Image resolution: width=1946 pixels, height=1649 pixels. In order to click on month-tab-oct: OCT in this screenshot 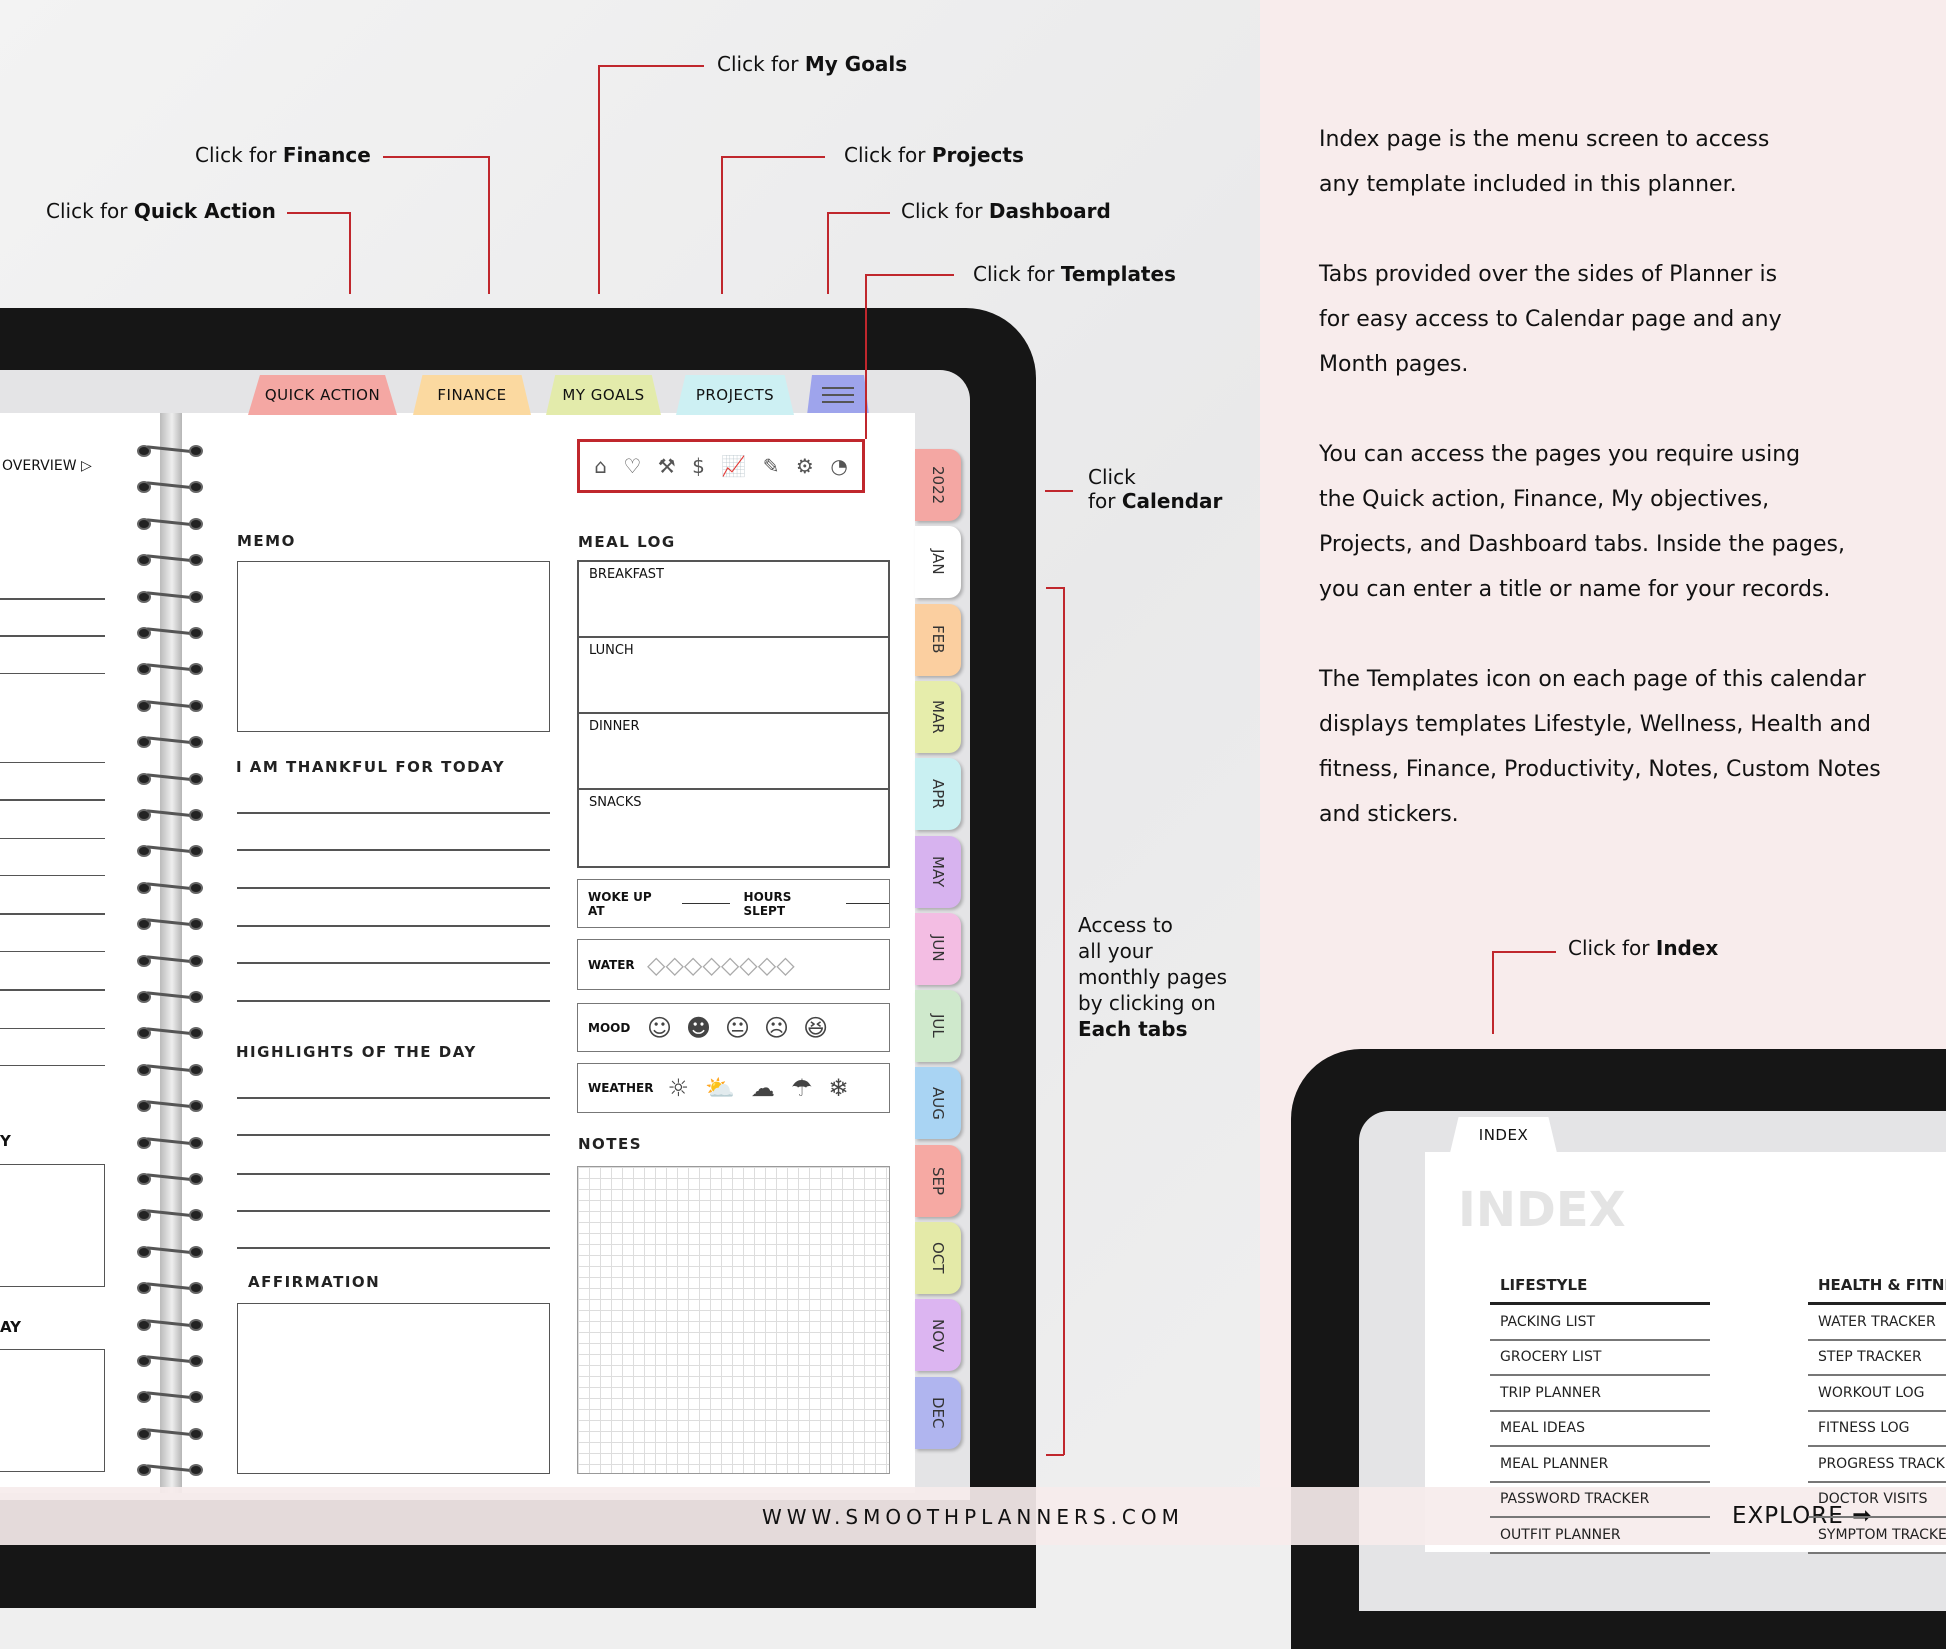, I will do `click(938, 1258)`.